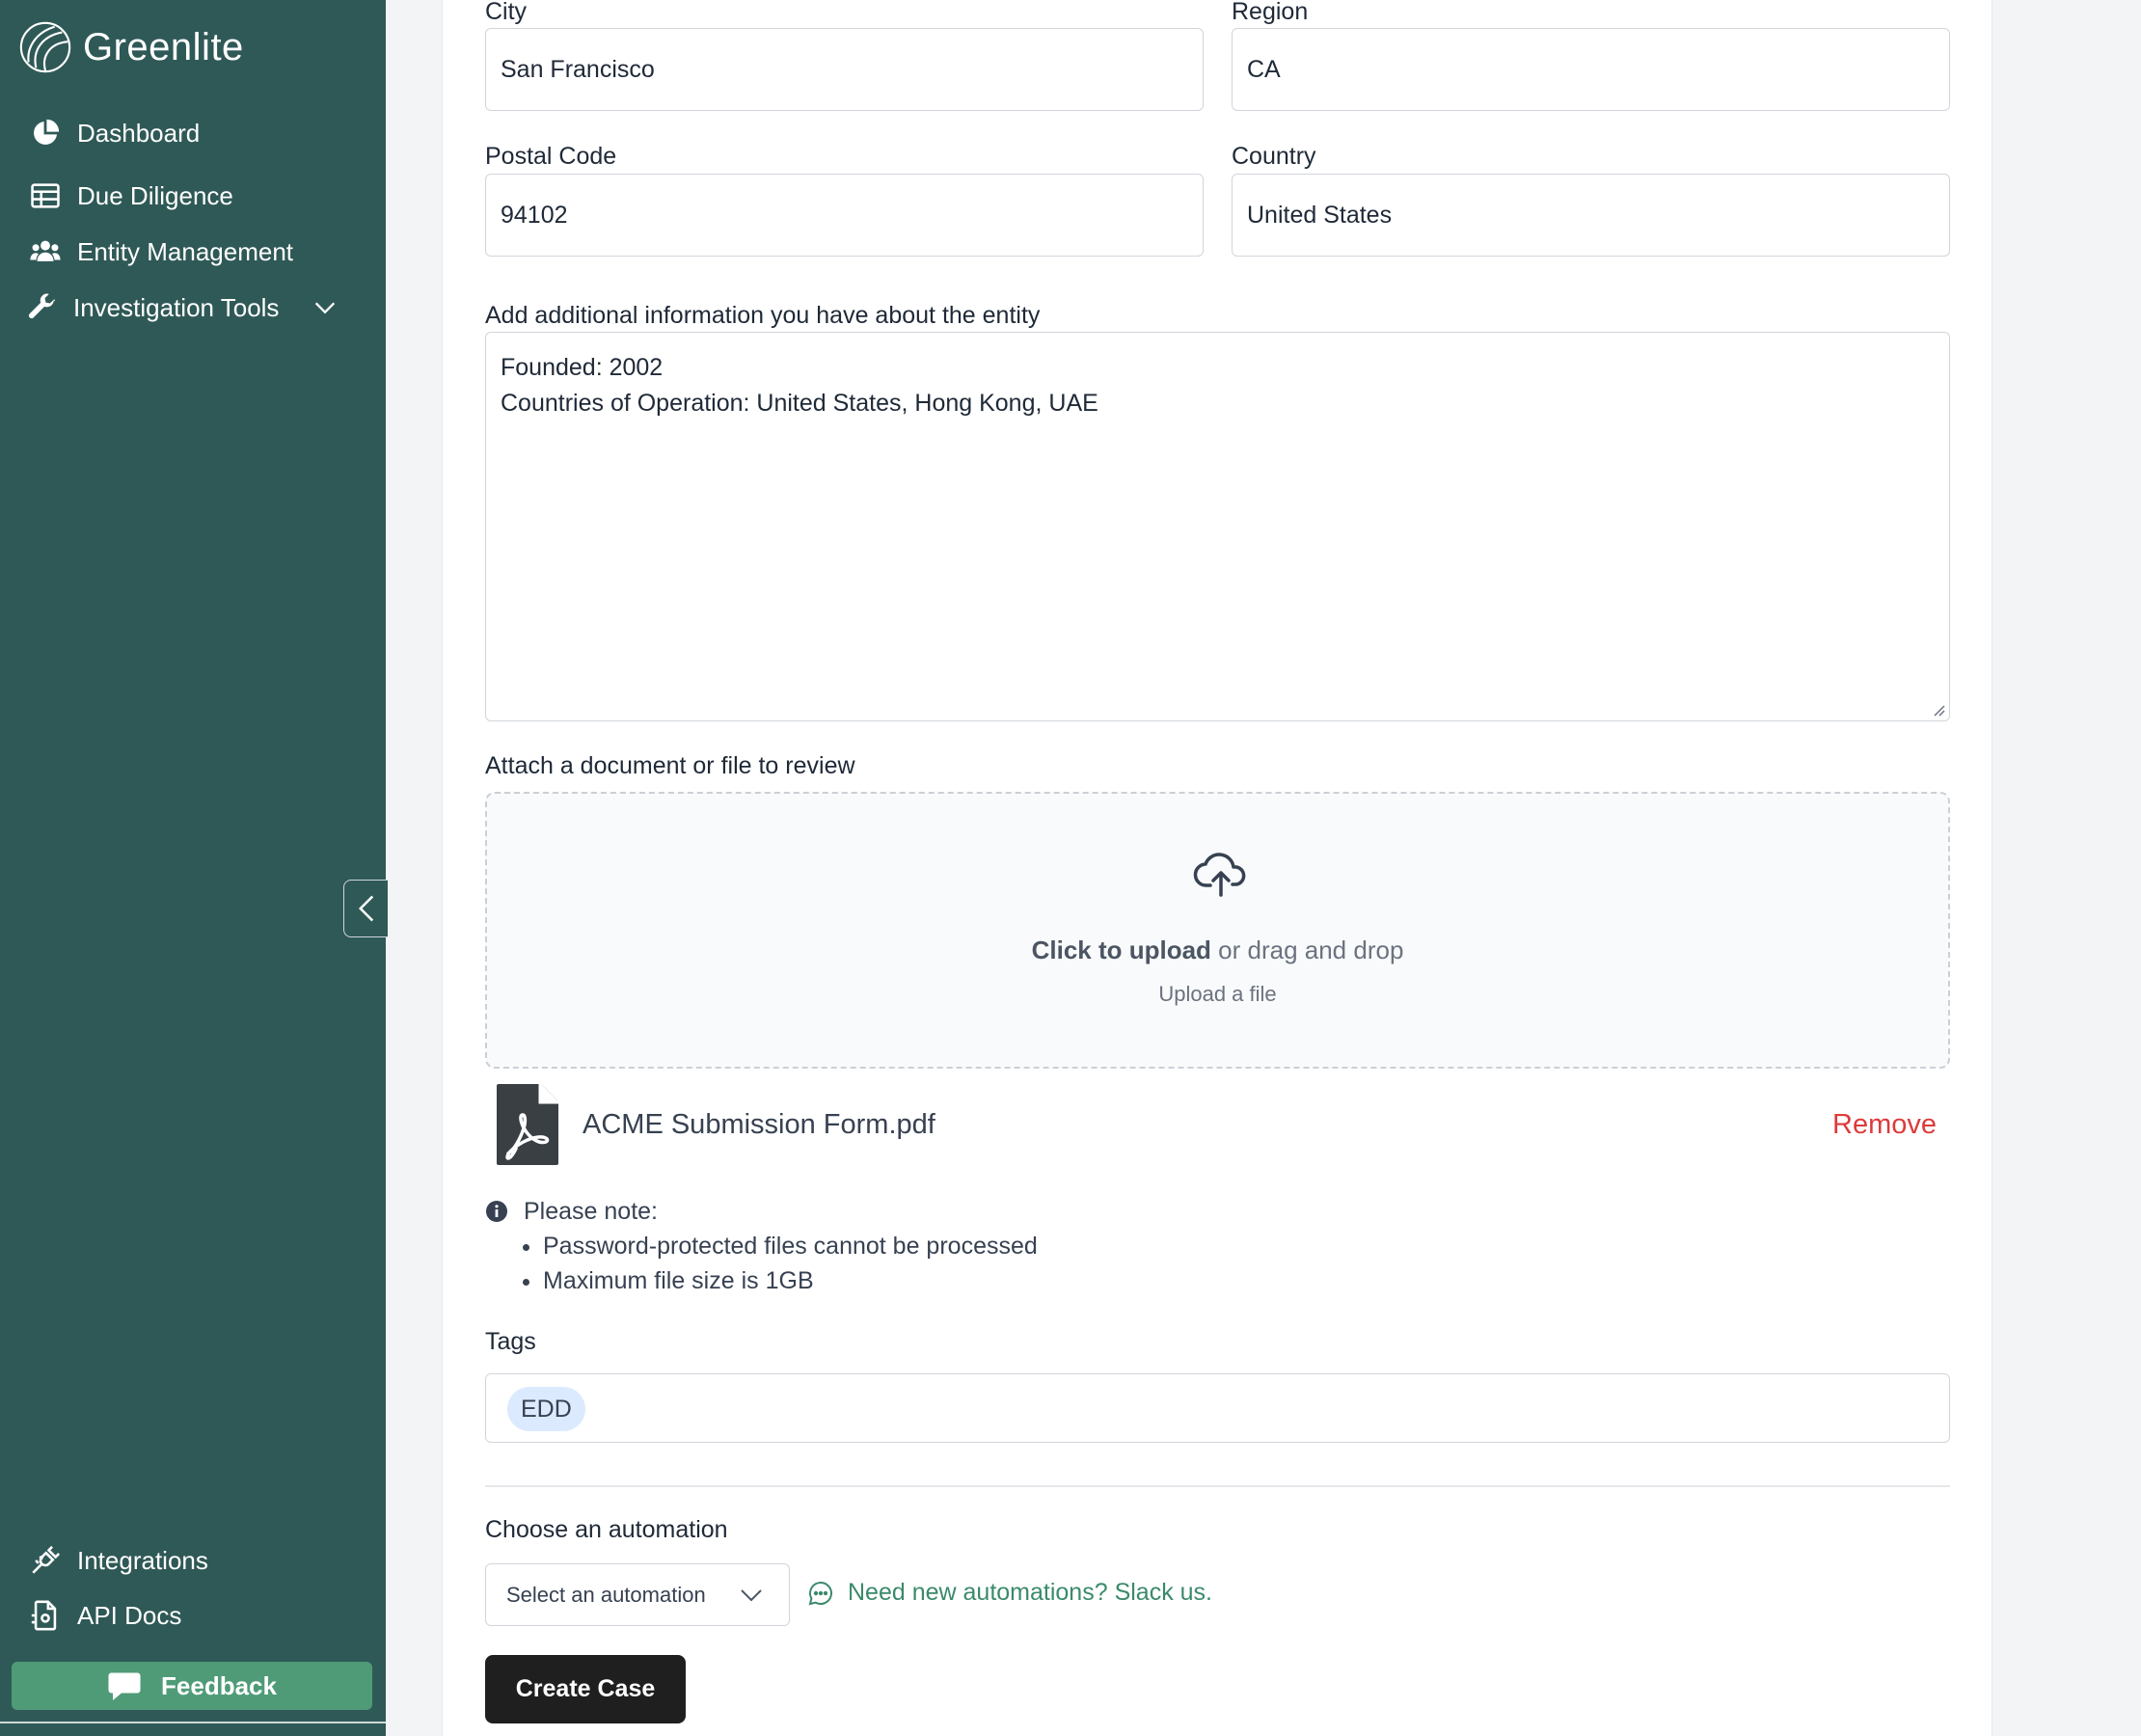 The width and height of the screenshot is (2141, 1736). What do you see at coordinates (155, 195) in the screenshot?
I see `sidebar-item-label: Due Diligence` at bounding box center [155, 195].